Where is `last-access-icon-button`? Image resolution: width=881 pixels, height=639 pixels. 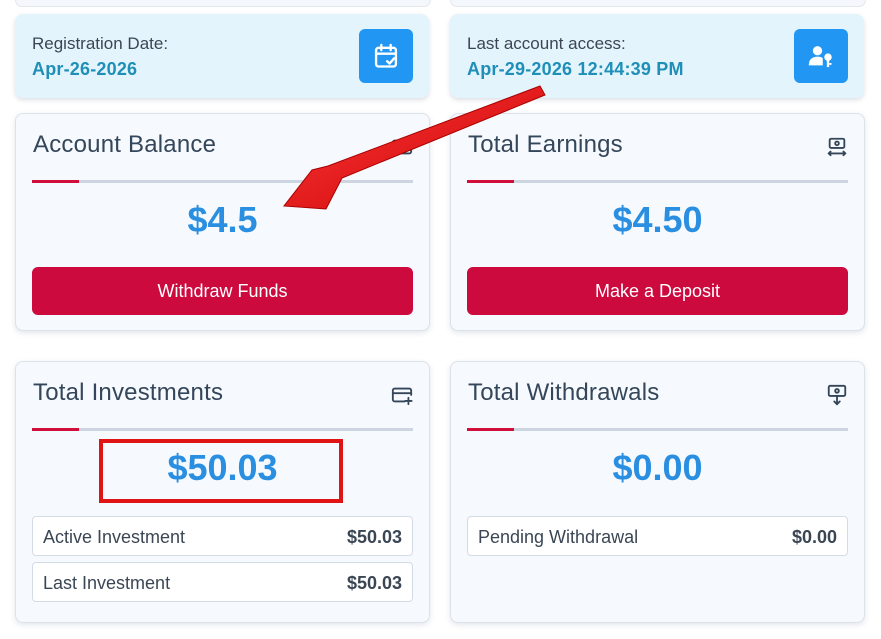
last-access-icon-button is located at coordinates (821, 56).